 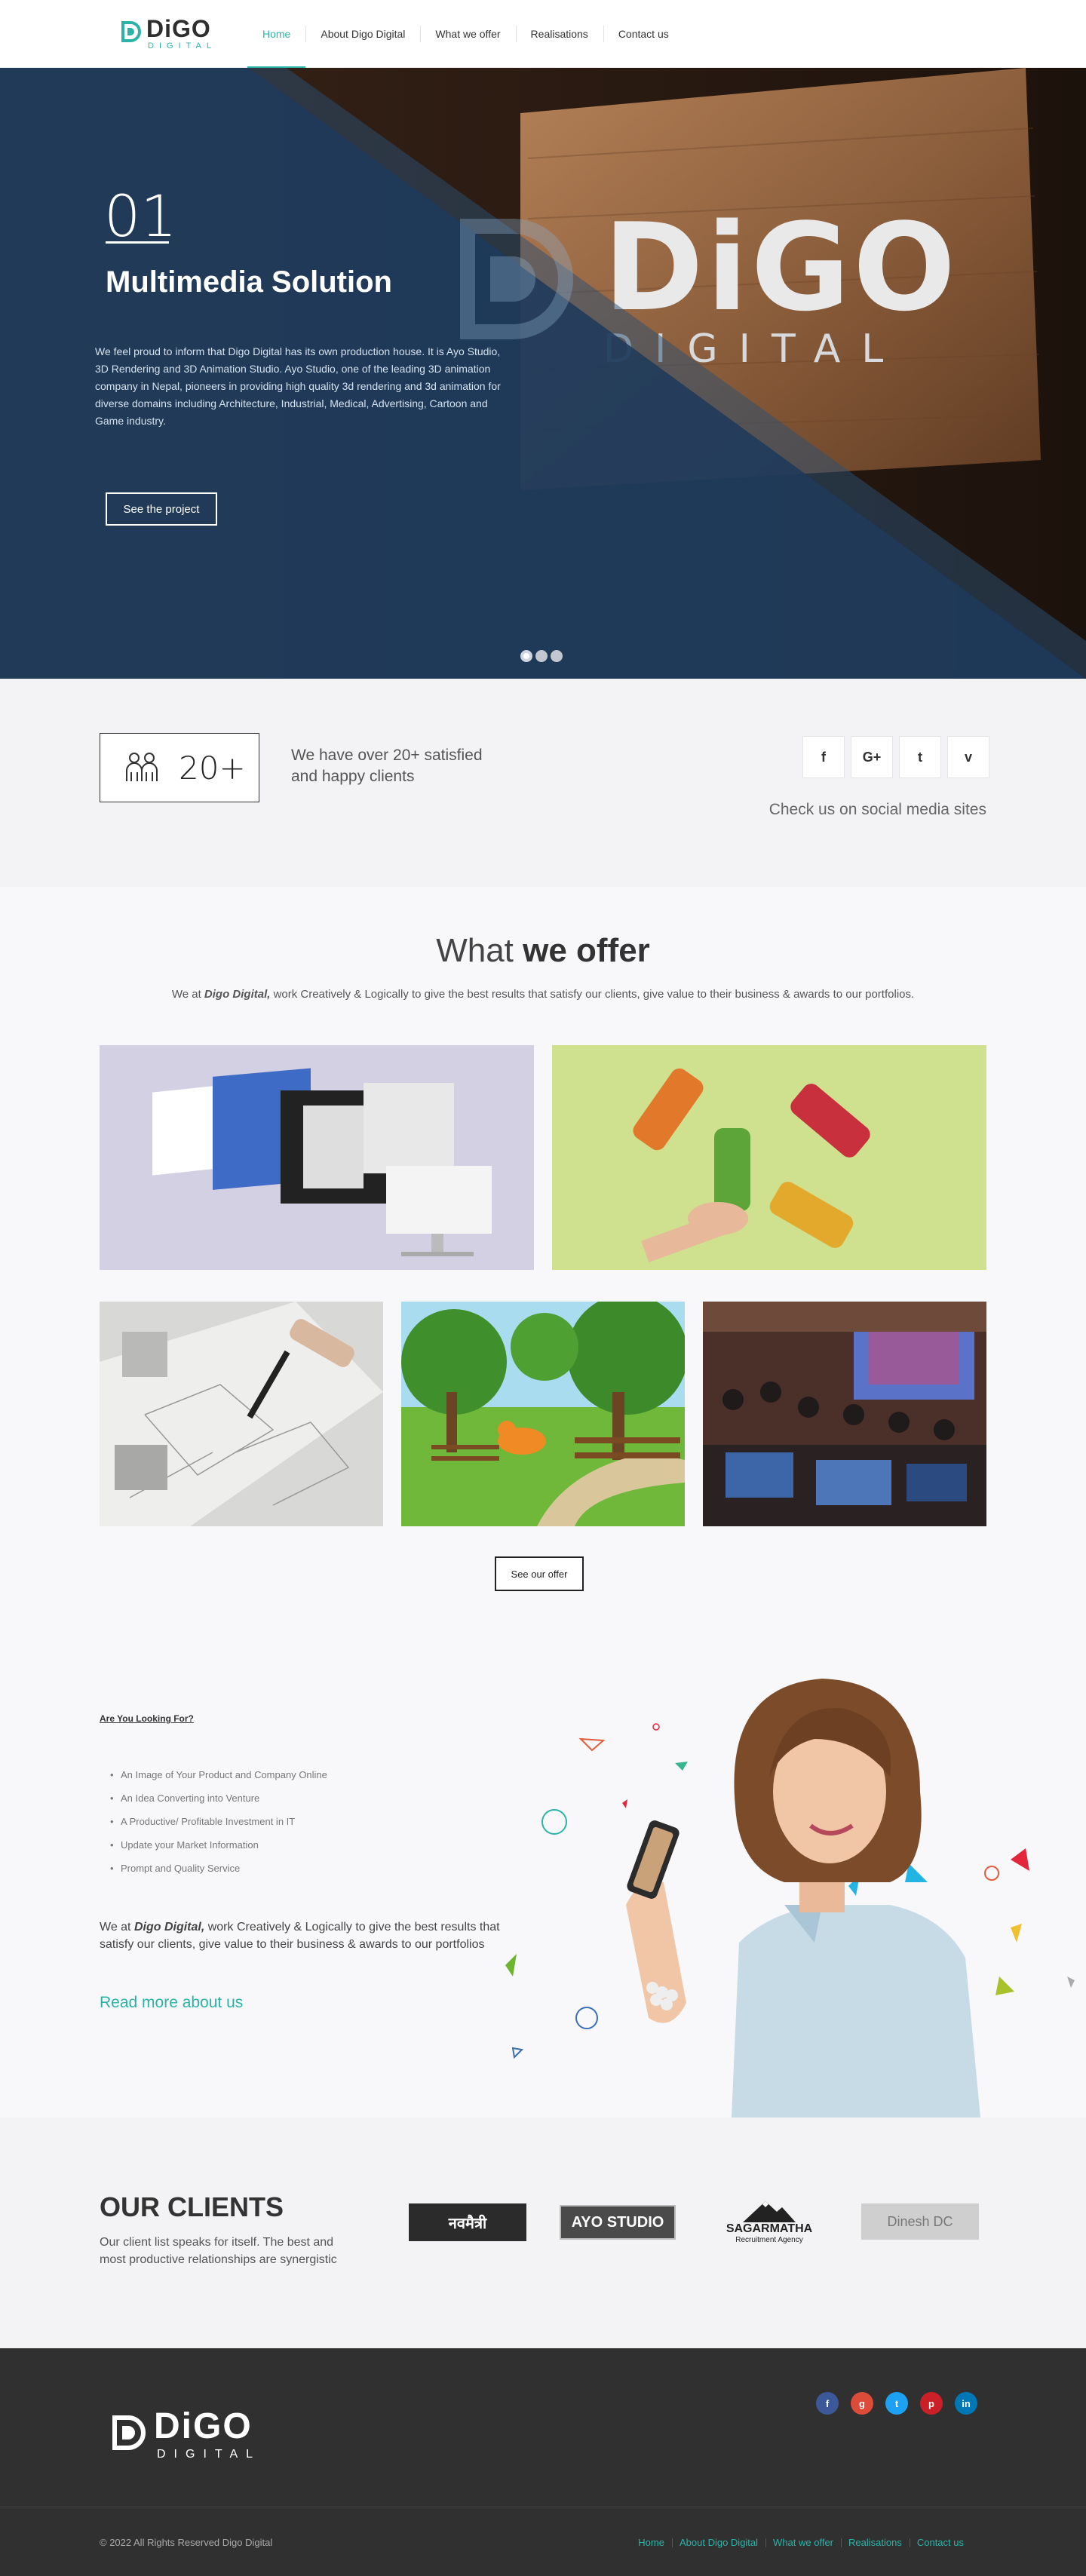 What do you see at coordinates (877, 809) in the screenshot?
I see `social-caption: Check us on social media sites` at bounding box center [877, 809].